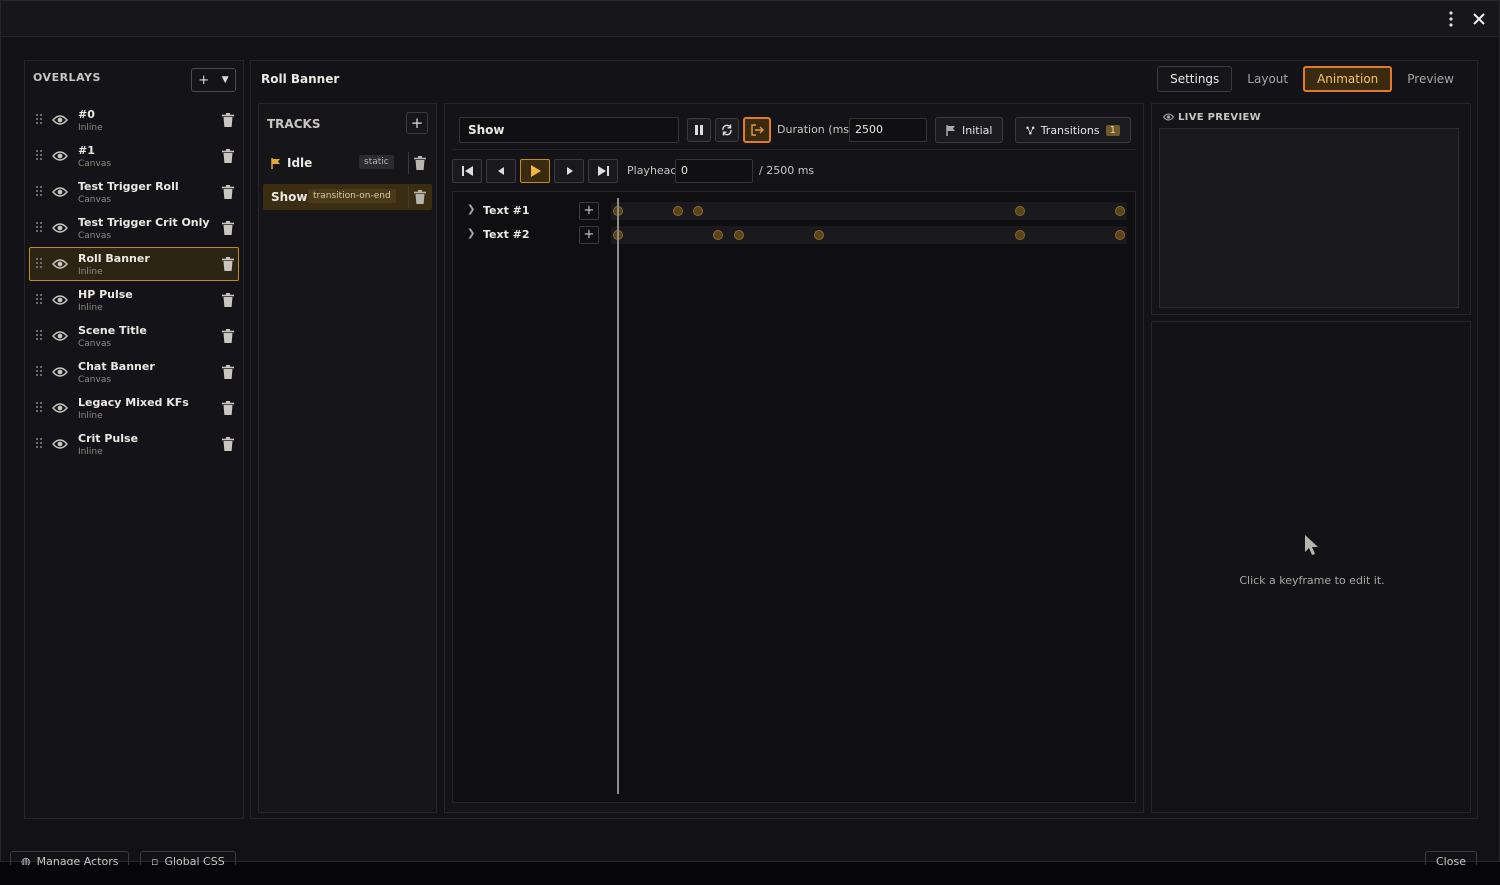 Image resolution: width=1500 pixels, height=885 pixels. I want to click on step-forward-button, so click(569, 171).